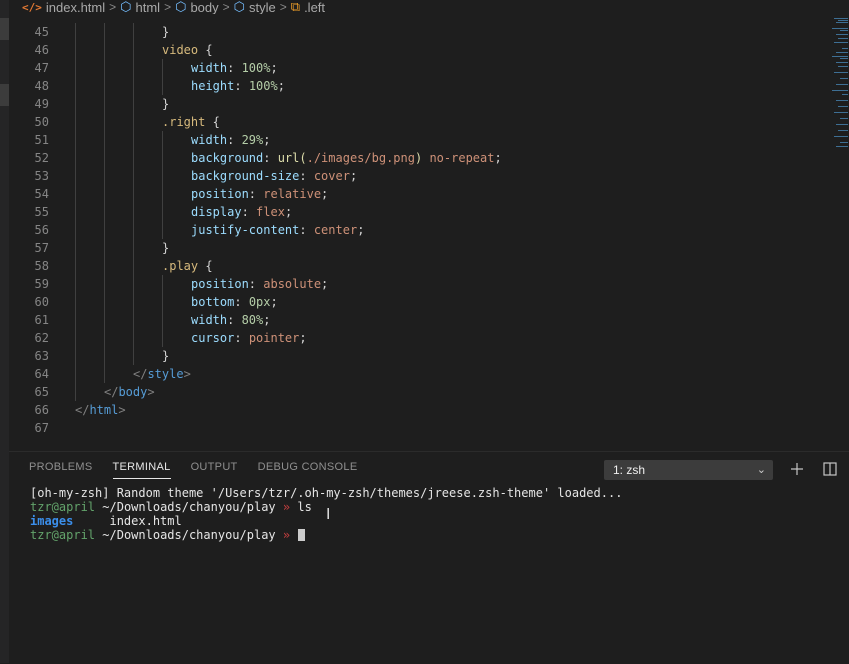 This screenshot has height=664, width=849. What do you see at coordinates (212, 122) in the screenshot?
I see `code-token: {` at bounding box center [212, 122].